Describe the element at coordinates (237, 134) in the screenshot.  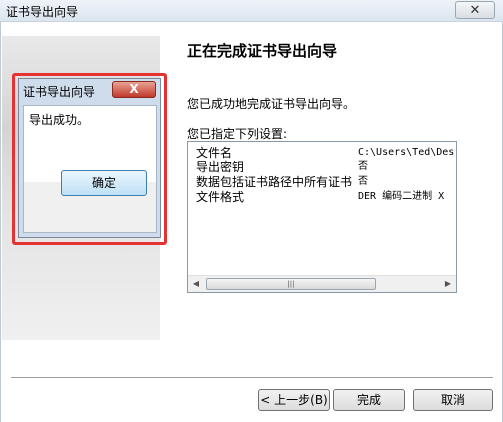
I see `settings-label: 您已指定下列设置:` at that location.